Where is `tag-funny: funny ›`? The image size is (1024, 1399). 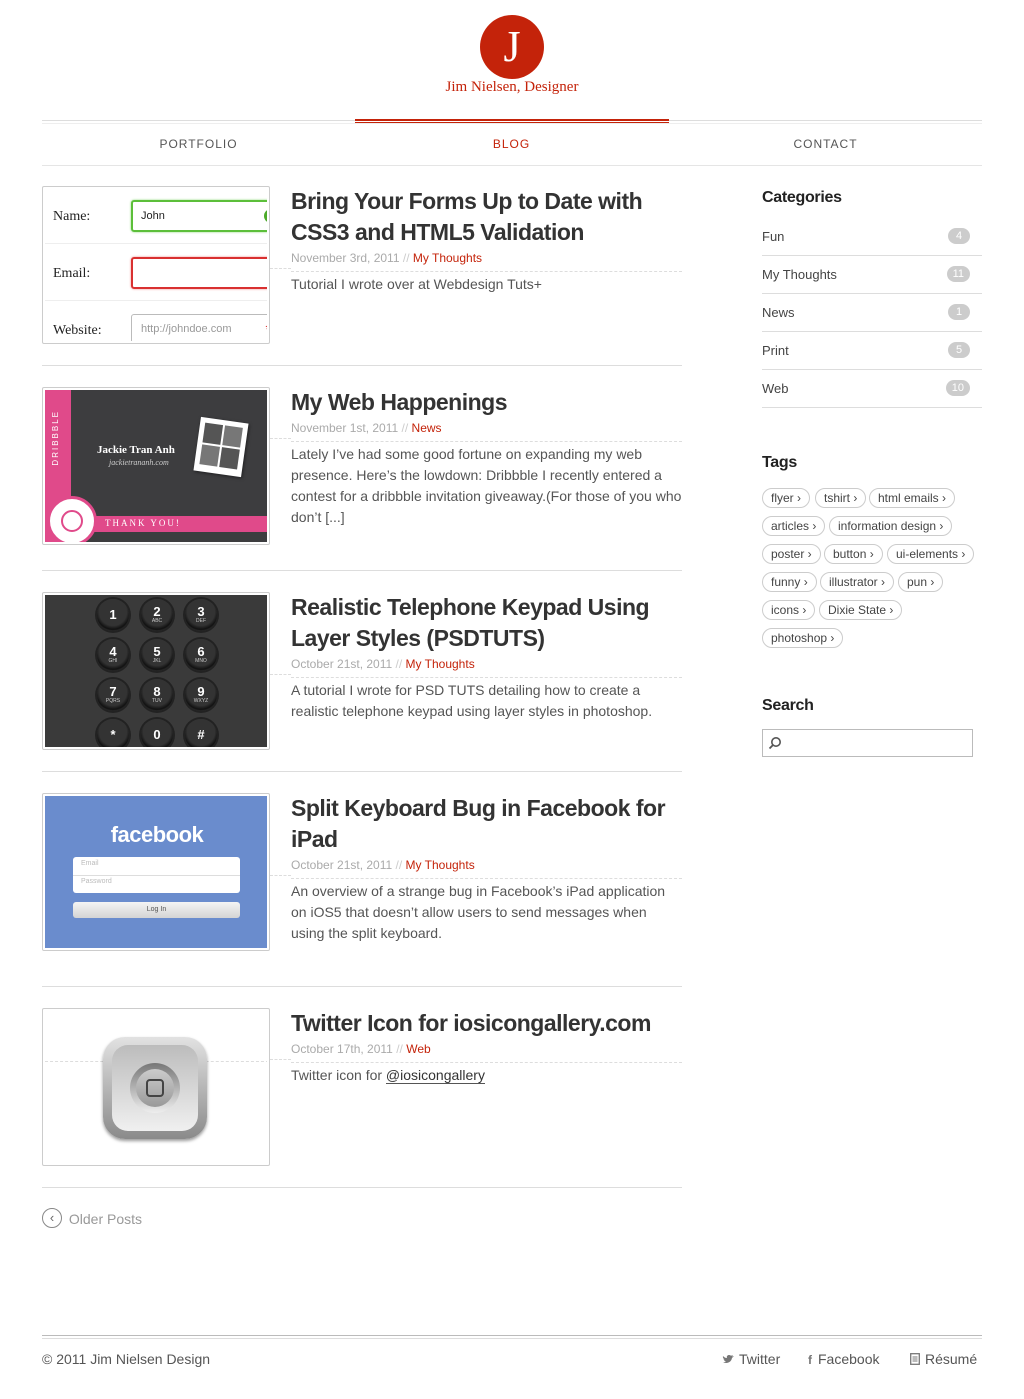 tag-funny: funny › is located at coordinates (789, 582).